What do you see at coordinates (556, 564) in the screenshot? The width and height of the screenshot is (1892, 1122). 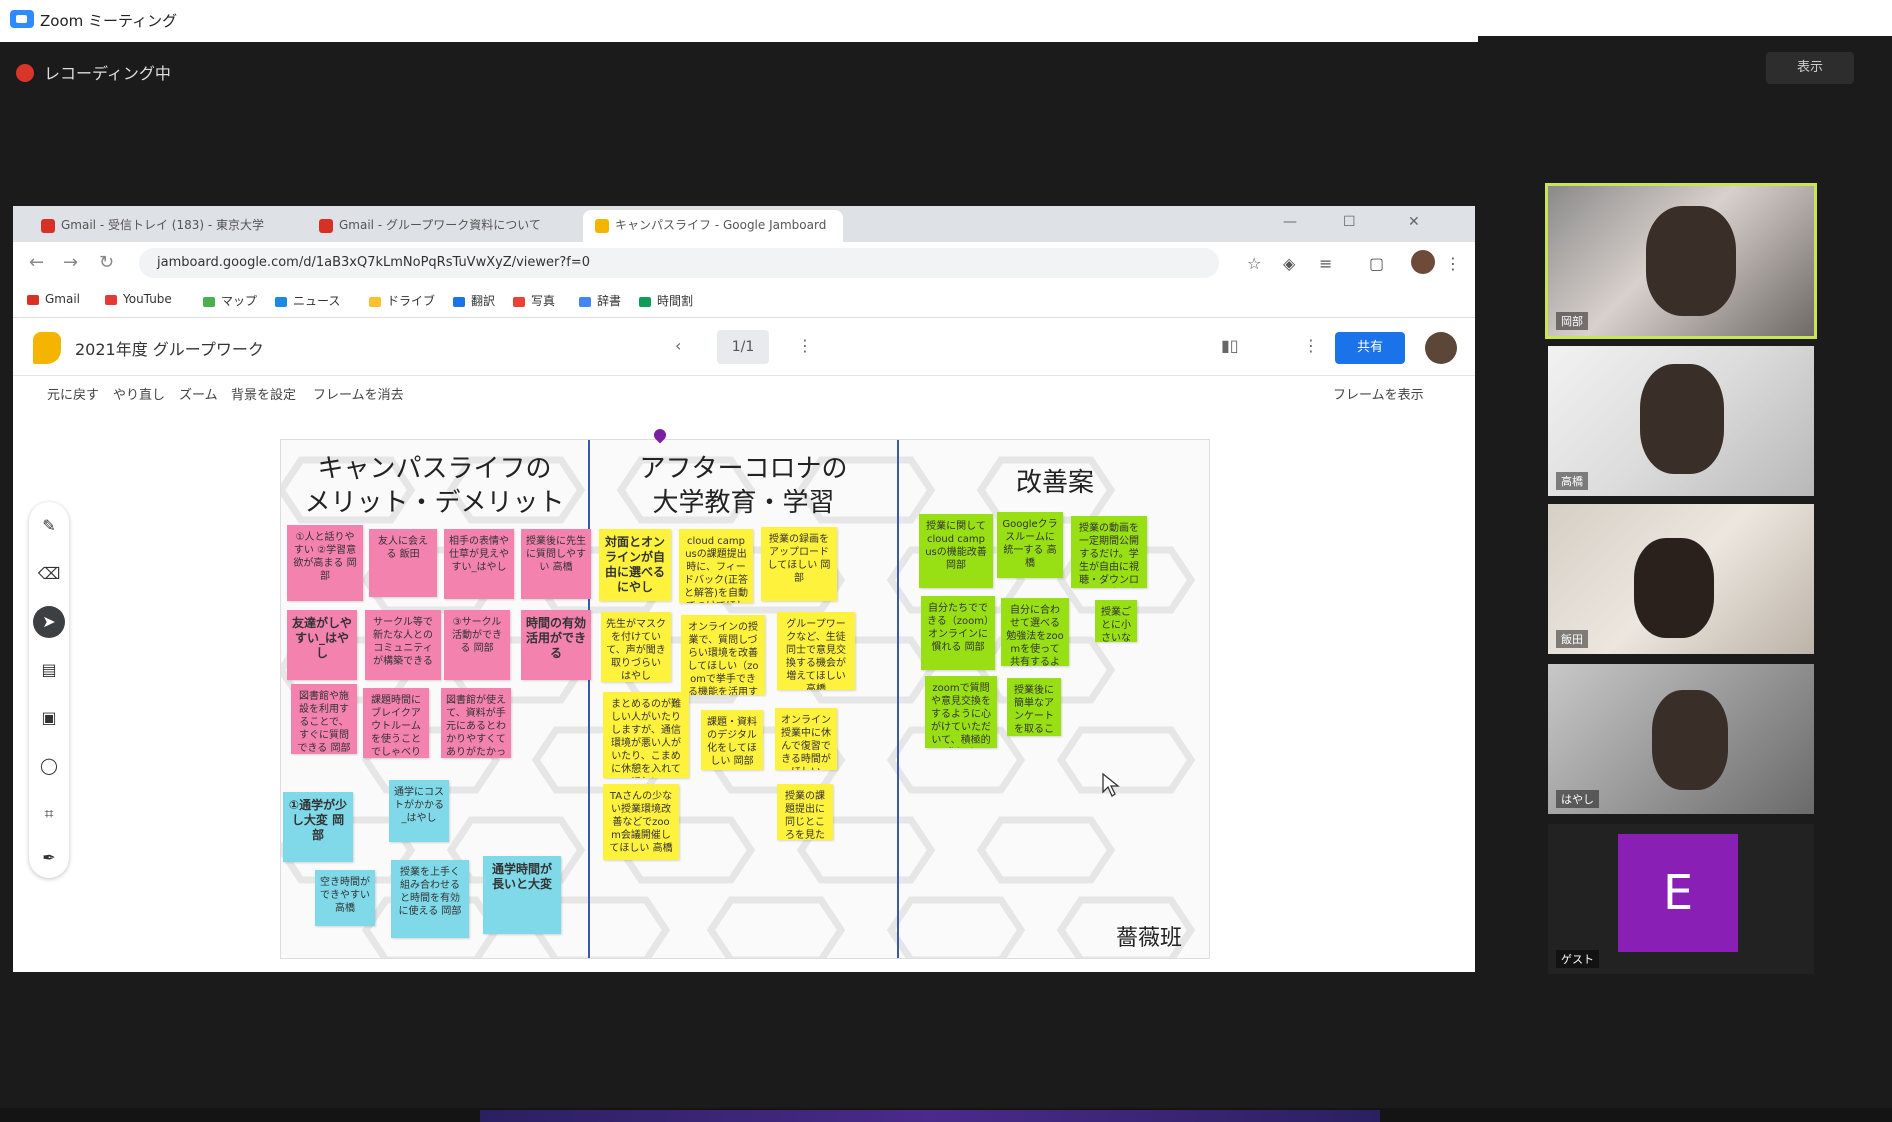 I see `sticky-note: 授業後に先生に質問しやすい 高橋` at bounding box center [556, 564].